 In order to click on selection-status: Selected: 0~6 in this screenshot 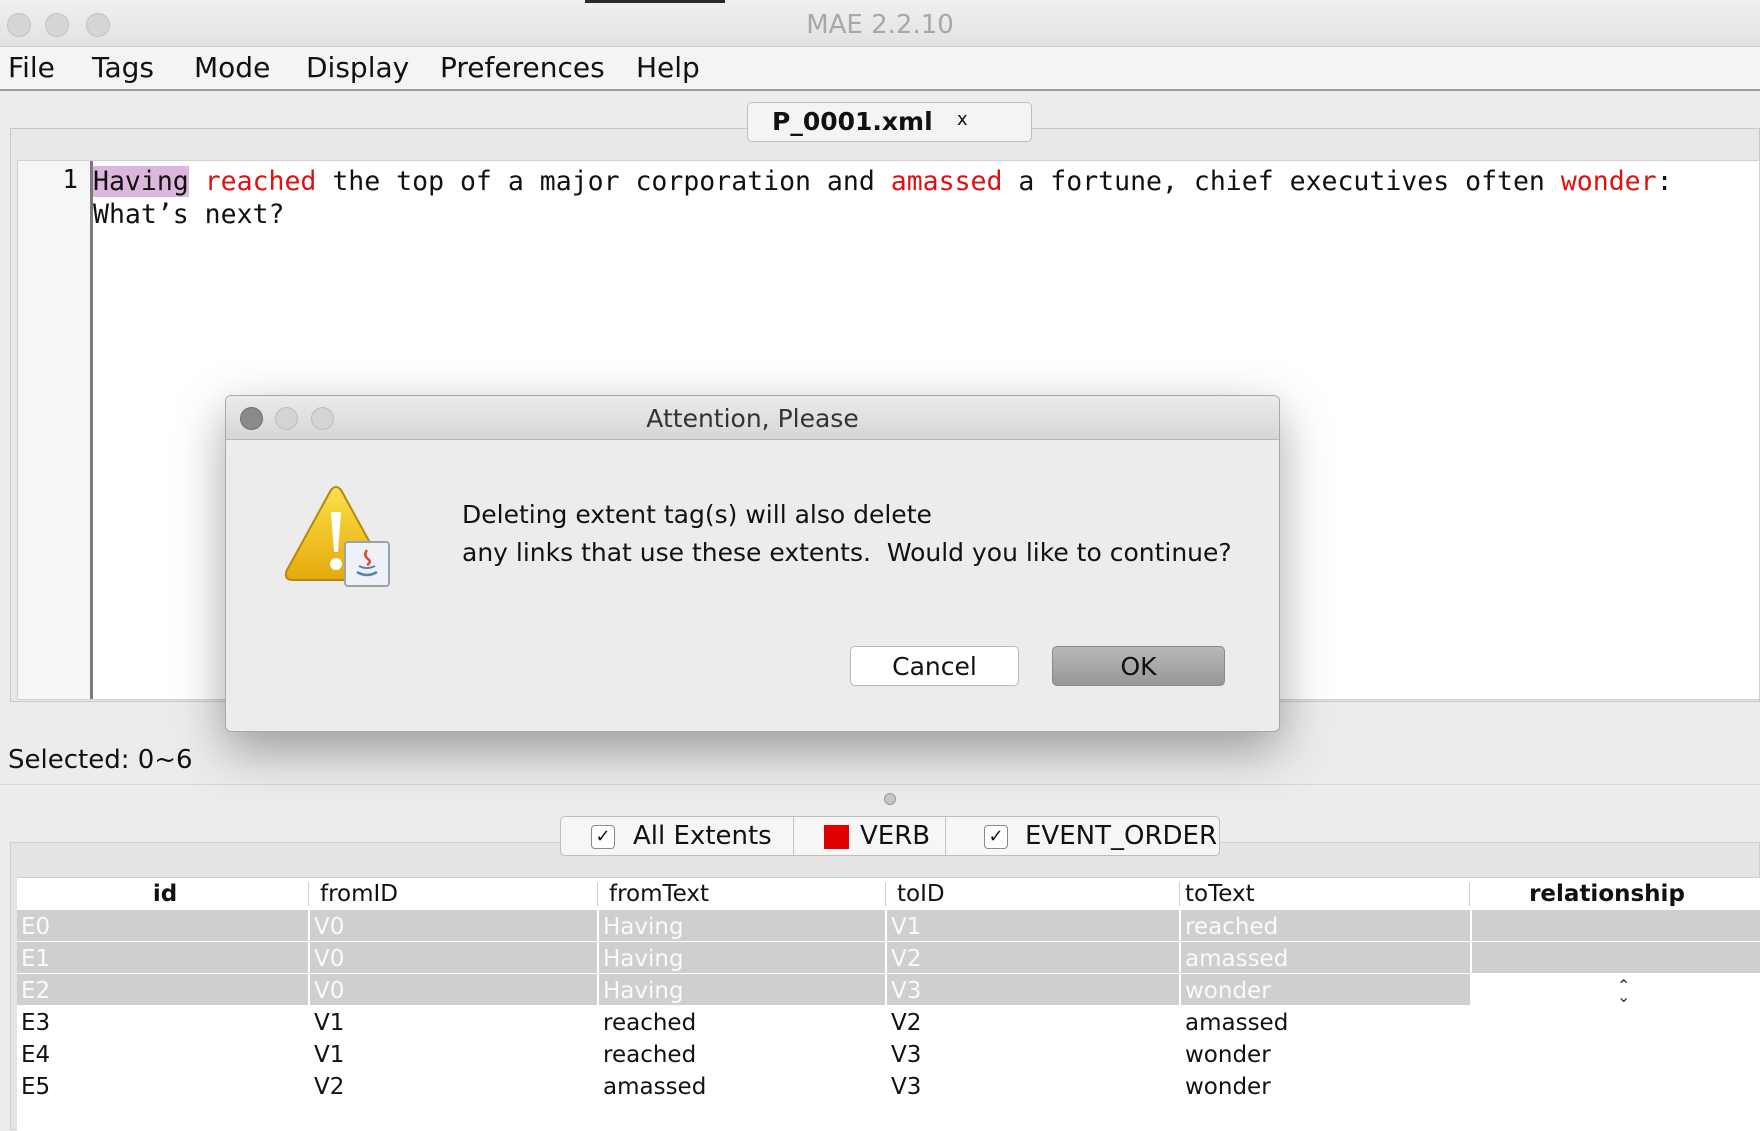, I will do `click(100, 760)`.